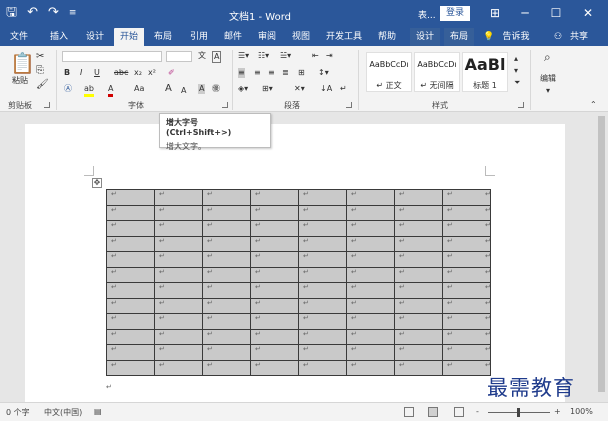 This screenshot has width=608, height=421. Describe the element at coordinates (518, 412) in the screenshot. I see `zoom-slider-thumb` at that location.